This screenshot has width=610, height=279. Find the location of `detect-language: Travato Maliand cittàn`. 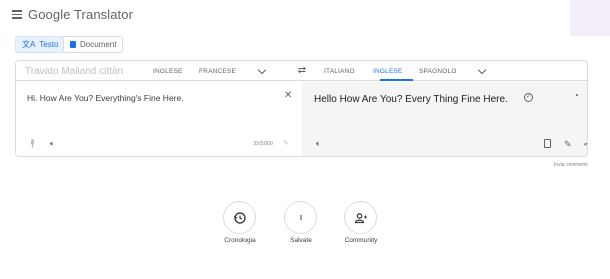

detect-language: Travato Maliand cittàn is located at coordinates (74, 71).